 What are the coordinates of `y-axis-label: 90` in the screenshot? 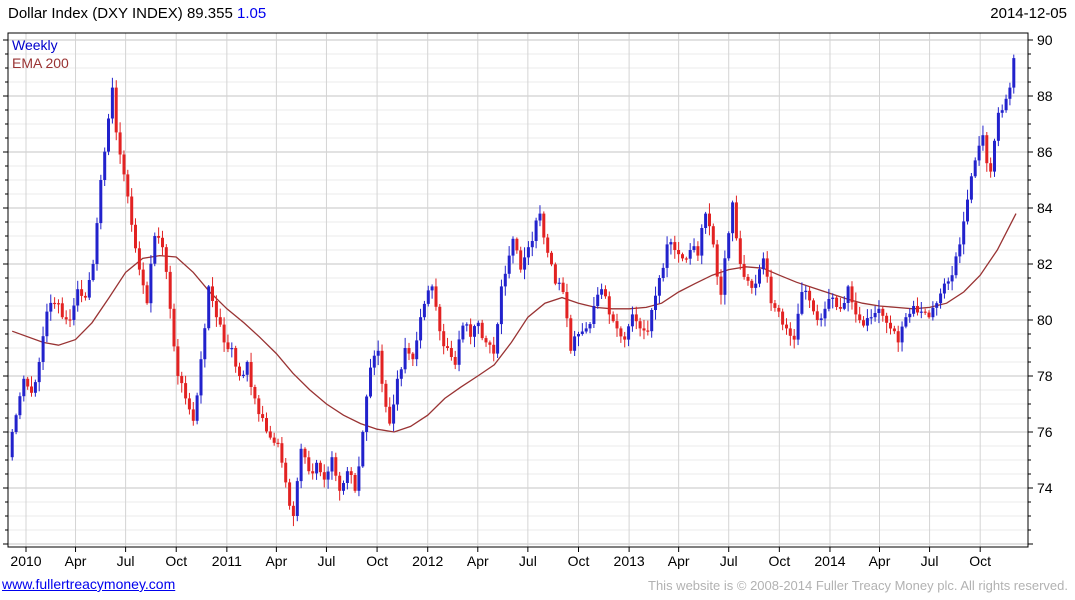 It's located at (1045, 40).